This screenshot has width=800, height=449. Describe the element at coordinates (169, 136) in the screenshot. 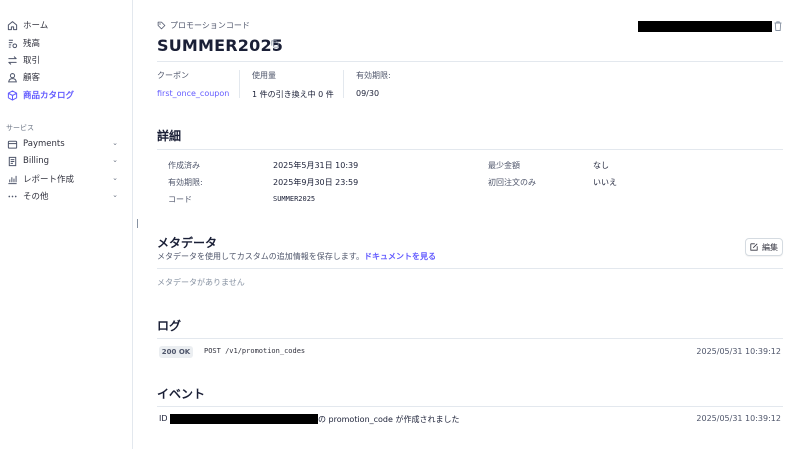

I see `details-heading: 詳細` at that location.